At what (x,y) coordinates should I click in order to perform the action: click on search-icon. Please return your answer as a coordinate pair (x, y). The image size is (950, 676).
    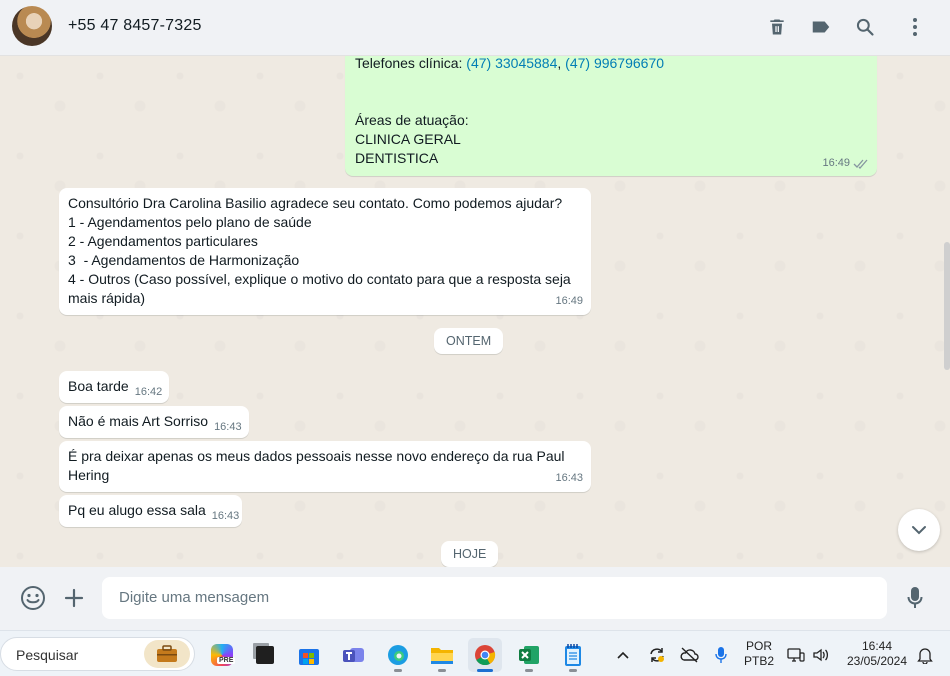
    Looking at the image, I should click on (865, 27).